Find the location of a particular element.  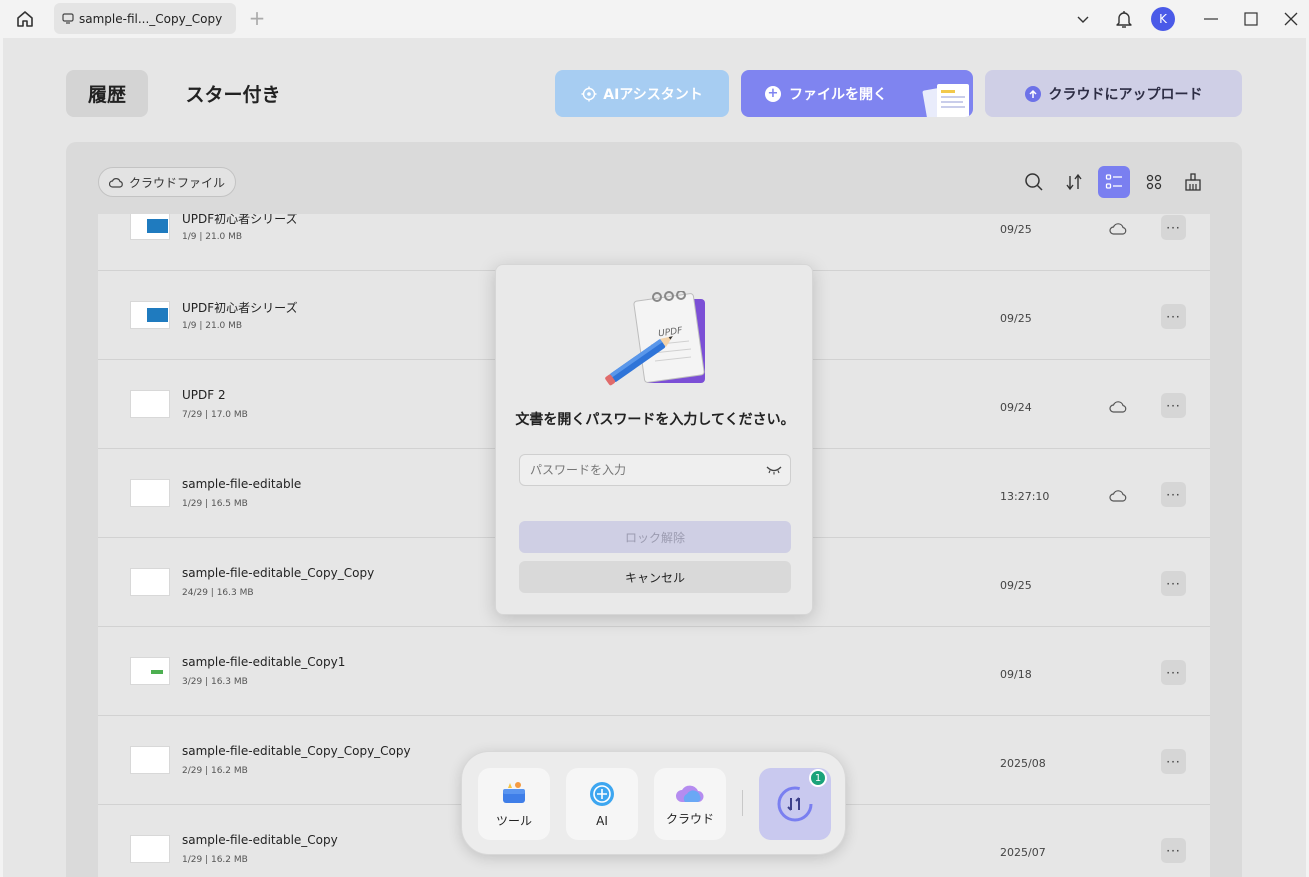

bottom-dock: ツール AI クラウド 1 is located at coordinates (653, 803).